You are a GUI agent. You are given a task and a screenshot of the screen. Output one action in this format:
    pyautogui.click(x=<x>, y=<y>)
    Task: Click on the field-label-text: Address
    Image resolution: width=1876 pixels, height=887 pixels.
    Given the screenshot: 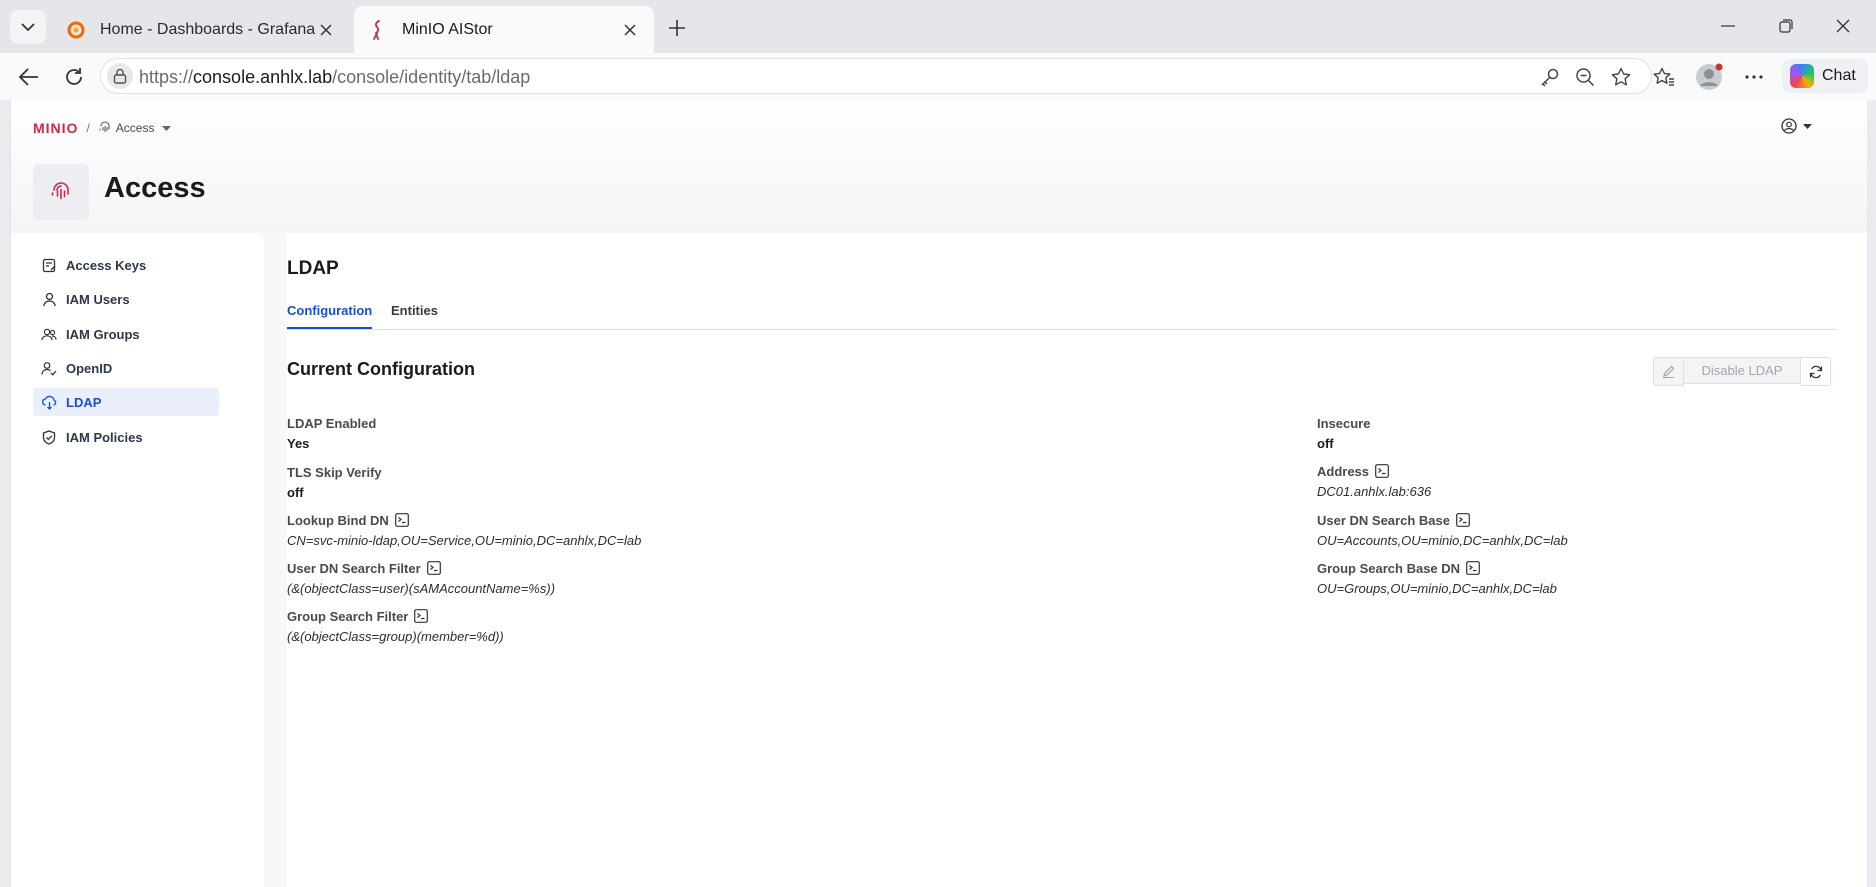 What is the action you would take?
    pyautogui.click(x=1343, y=471)
    